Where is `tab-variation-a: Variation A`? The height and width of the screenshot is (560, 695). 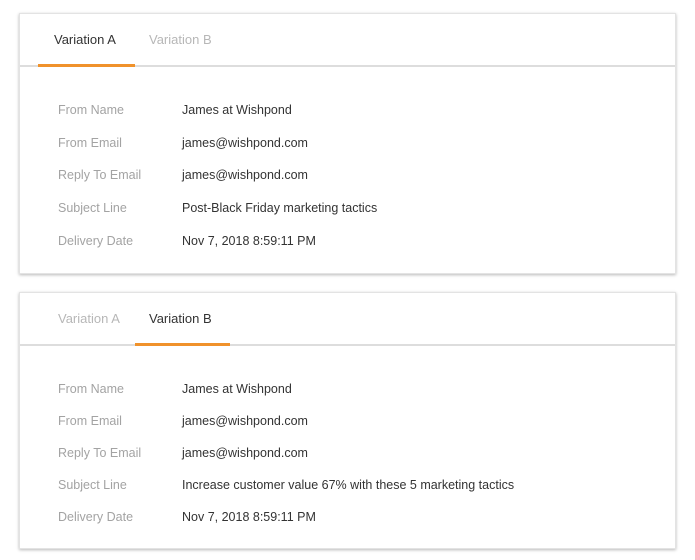 tab-variation-a: Variation A is located at coordinates (86, 40).